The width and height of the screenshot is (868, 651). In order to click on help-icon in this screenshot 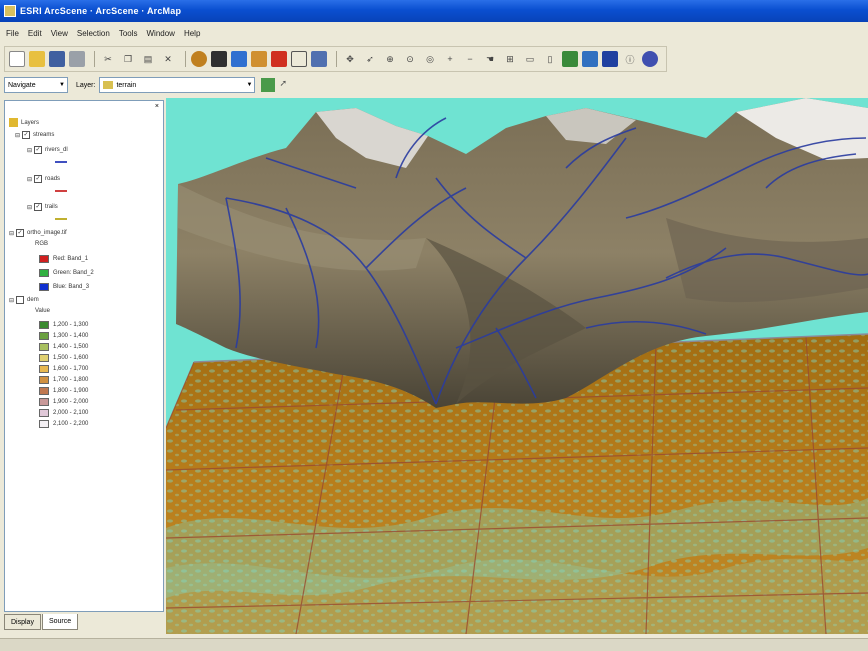, I will do `click(650, 59)`.